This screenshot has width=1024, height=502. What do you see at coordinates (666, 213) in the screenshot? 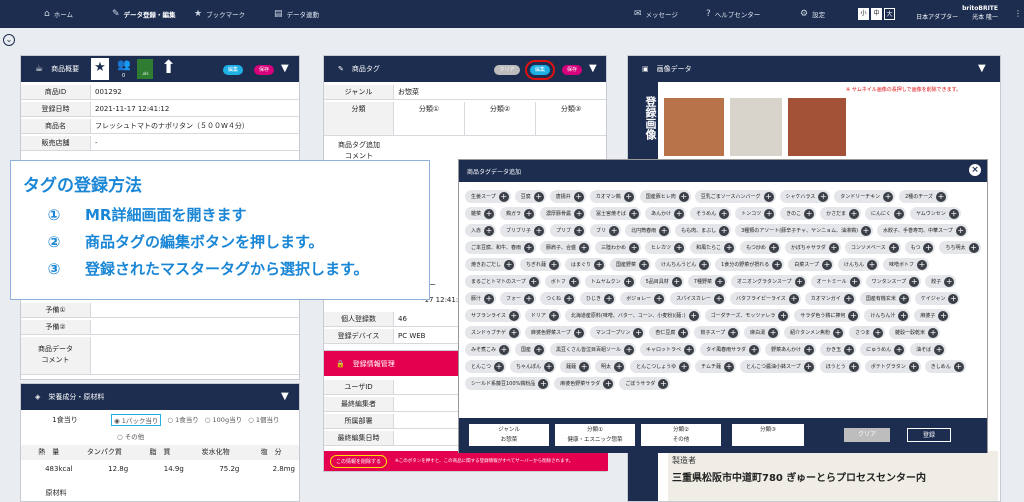
I see `tag-chip: あんかけ +` at bounding box center [666, 213].